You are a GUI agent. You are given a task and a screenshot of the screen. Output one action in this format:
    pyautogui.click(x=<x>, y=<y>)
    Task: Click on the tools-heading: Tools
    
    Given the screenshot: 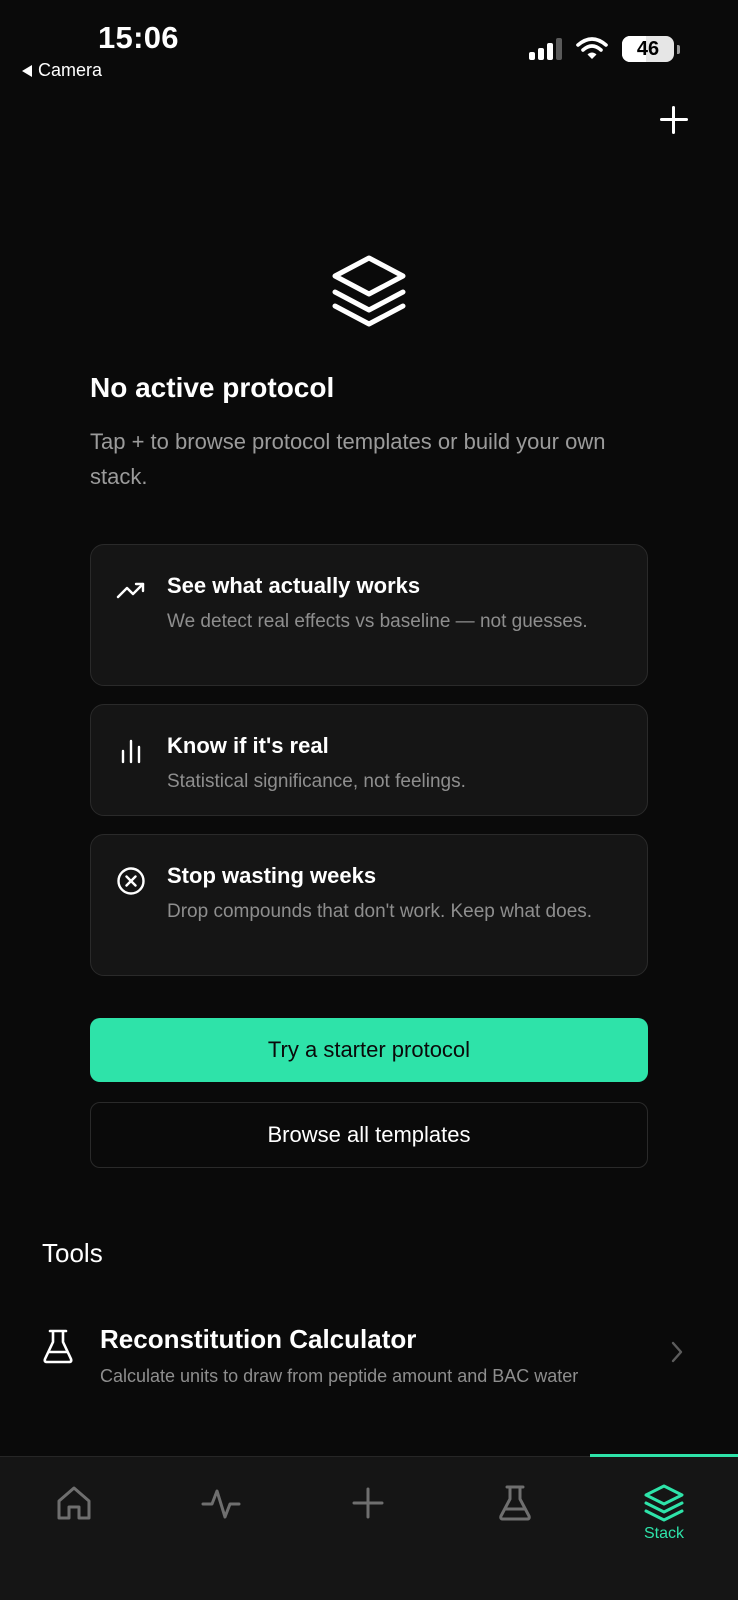 What is the action you would take?
    pyautogui.click(x=72, y=1253)
    